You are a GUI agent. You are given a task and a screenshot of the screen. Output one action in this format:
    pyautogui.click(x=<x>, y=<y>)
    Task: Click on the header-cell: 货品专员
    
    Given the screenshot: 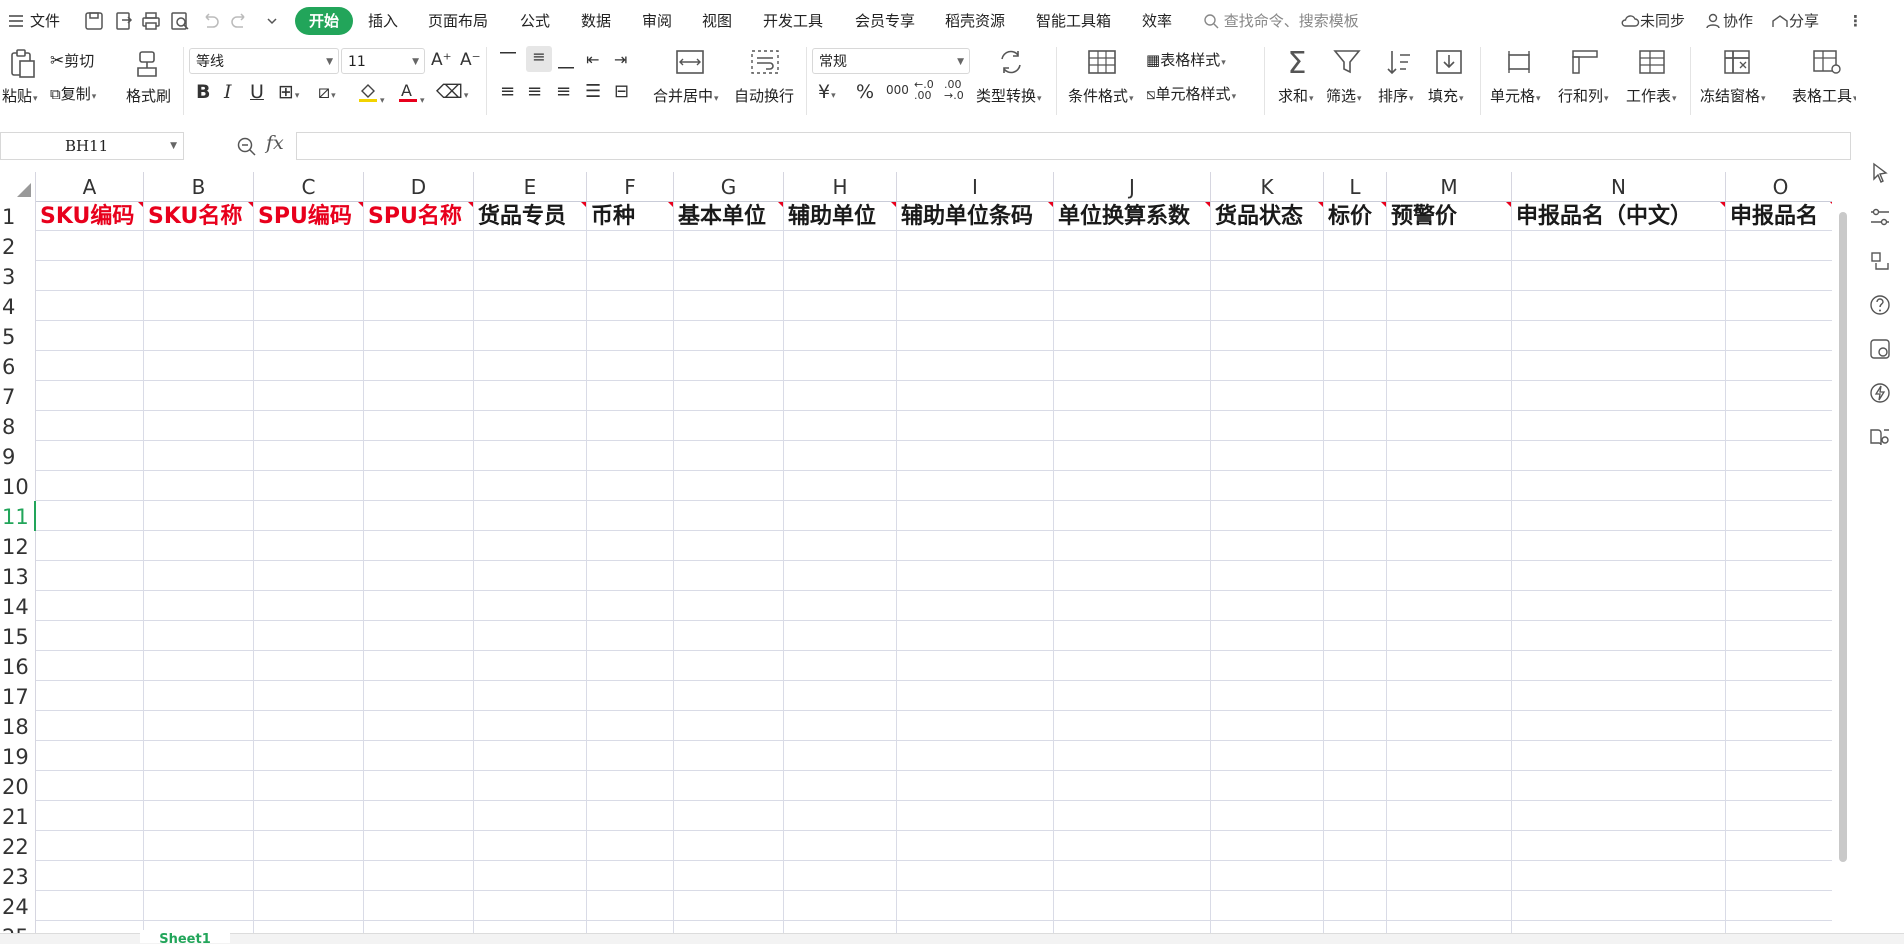 What is the action you would take?
    pyautogui.click(x=530, y=216)
    